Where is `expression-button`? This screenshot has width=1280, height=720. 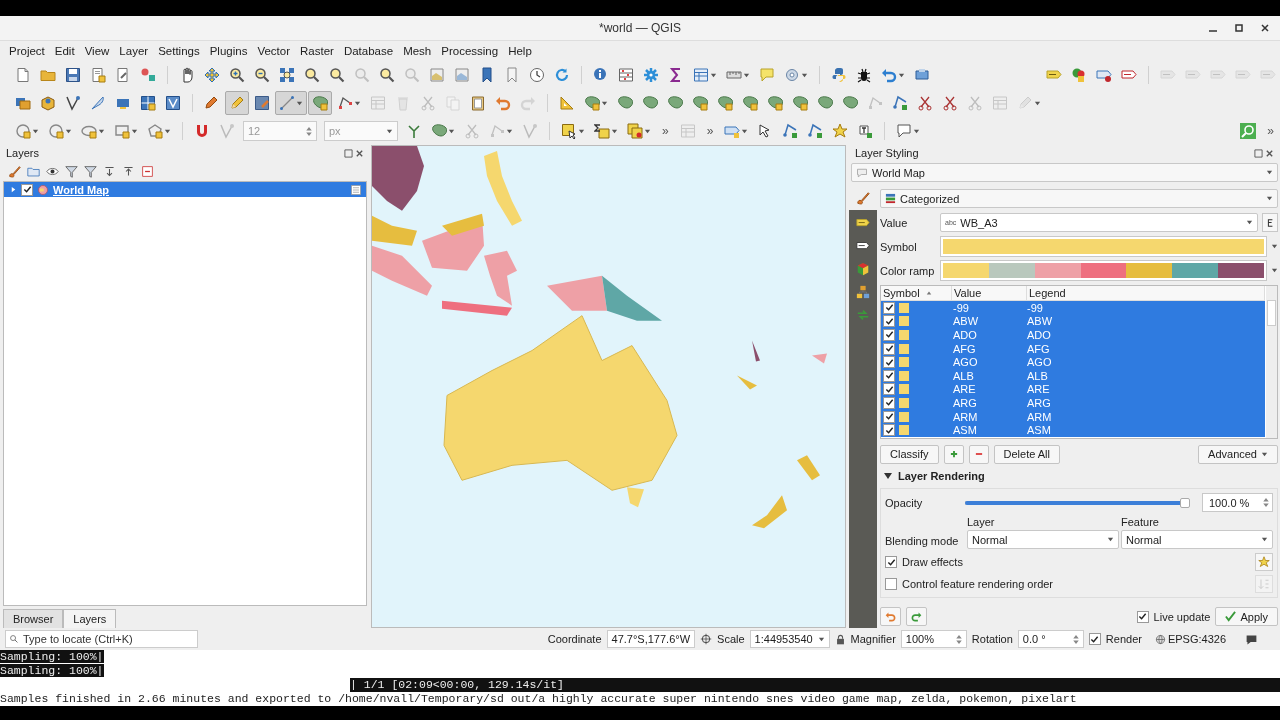 expression-button is located at coordinates (1270, 222).